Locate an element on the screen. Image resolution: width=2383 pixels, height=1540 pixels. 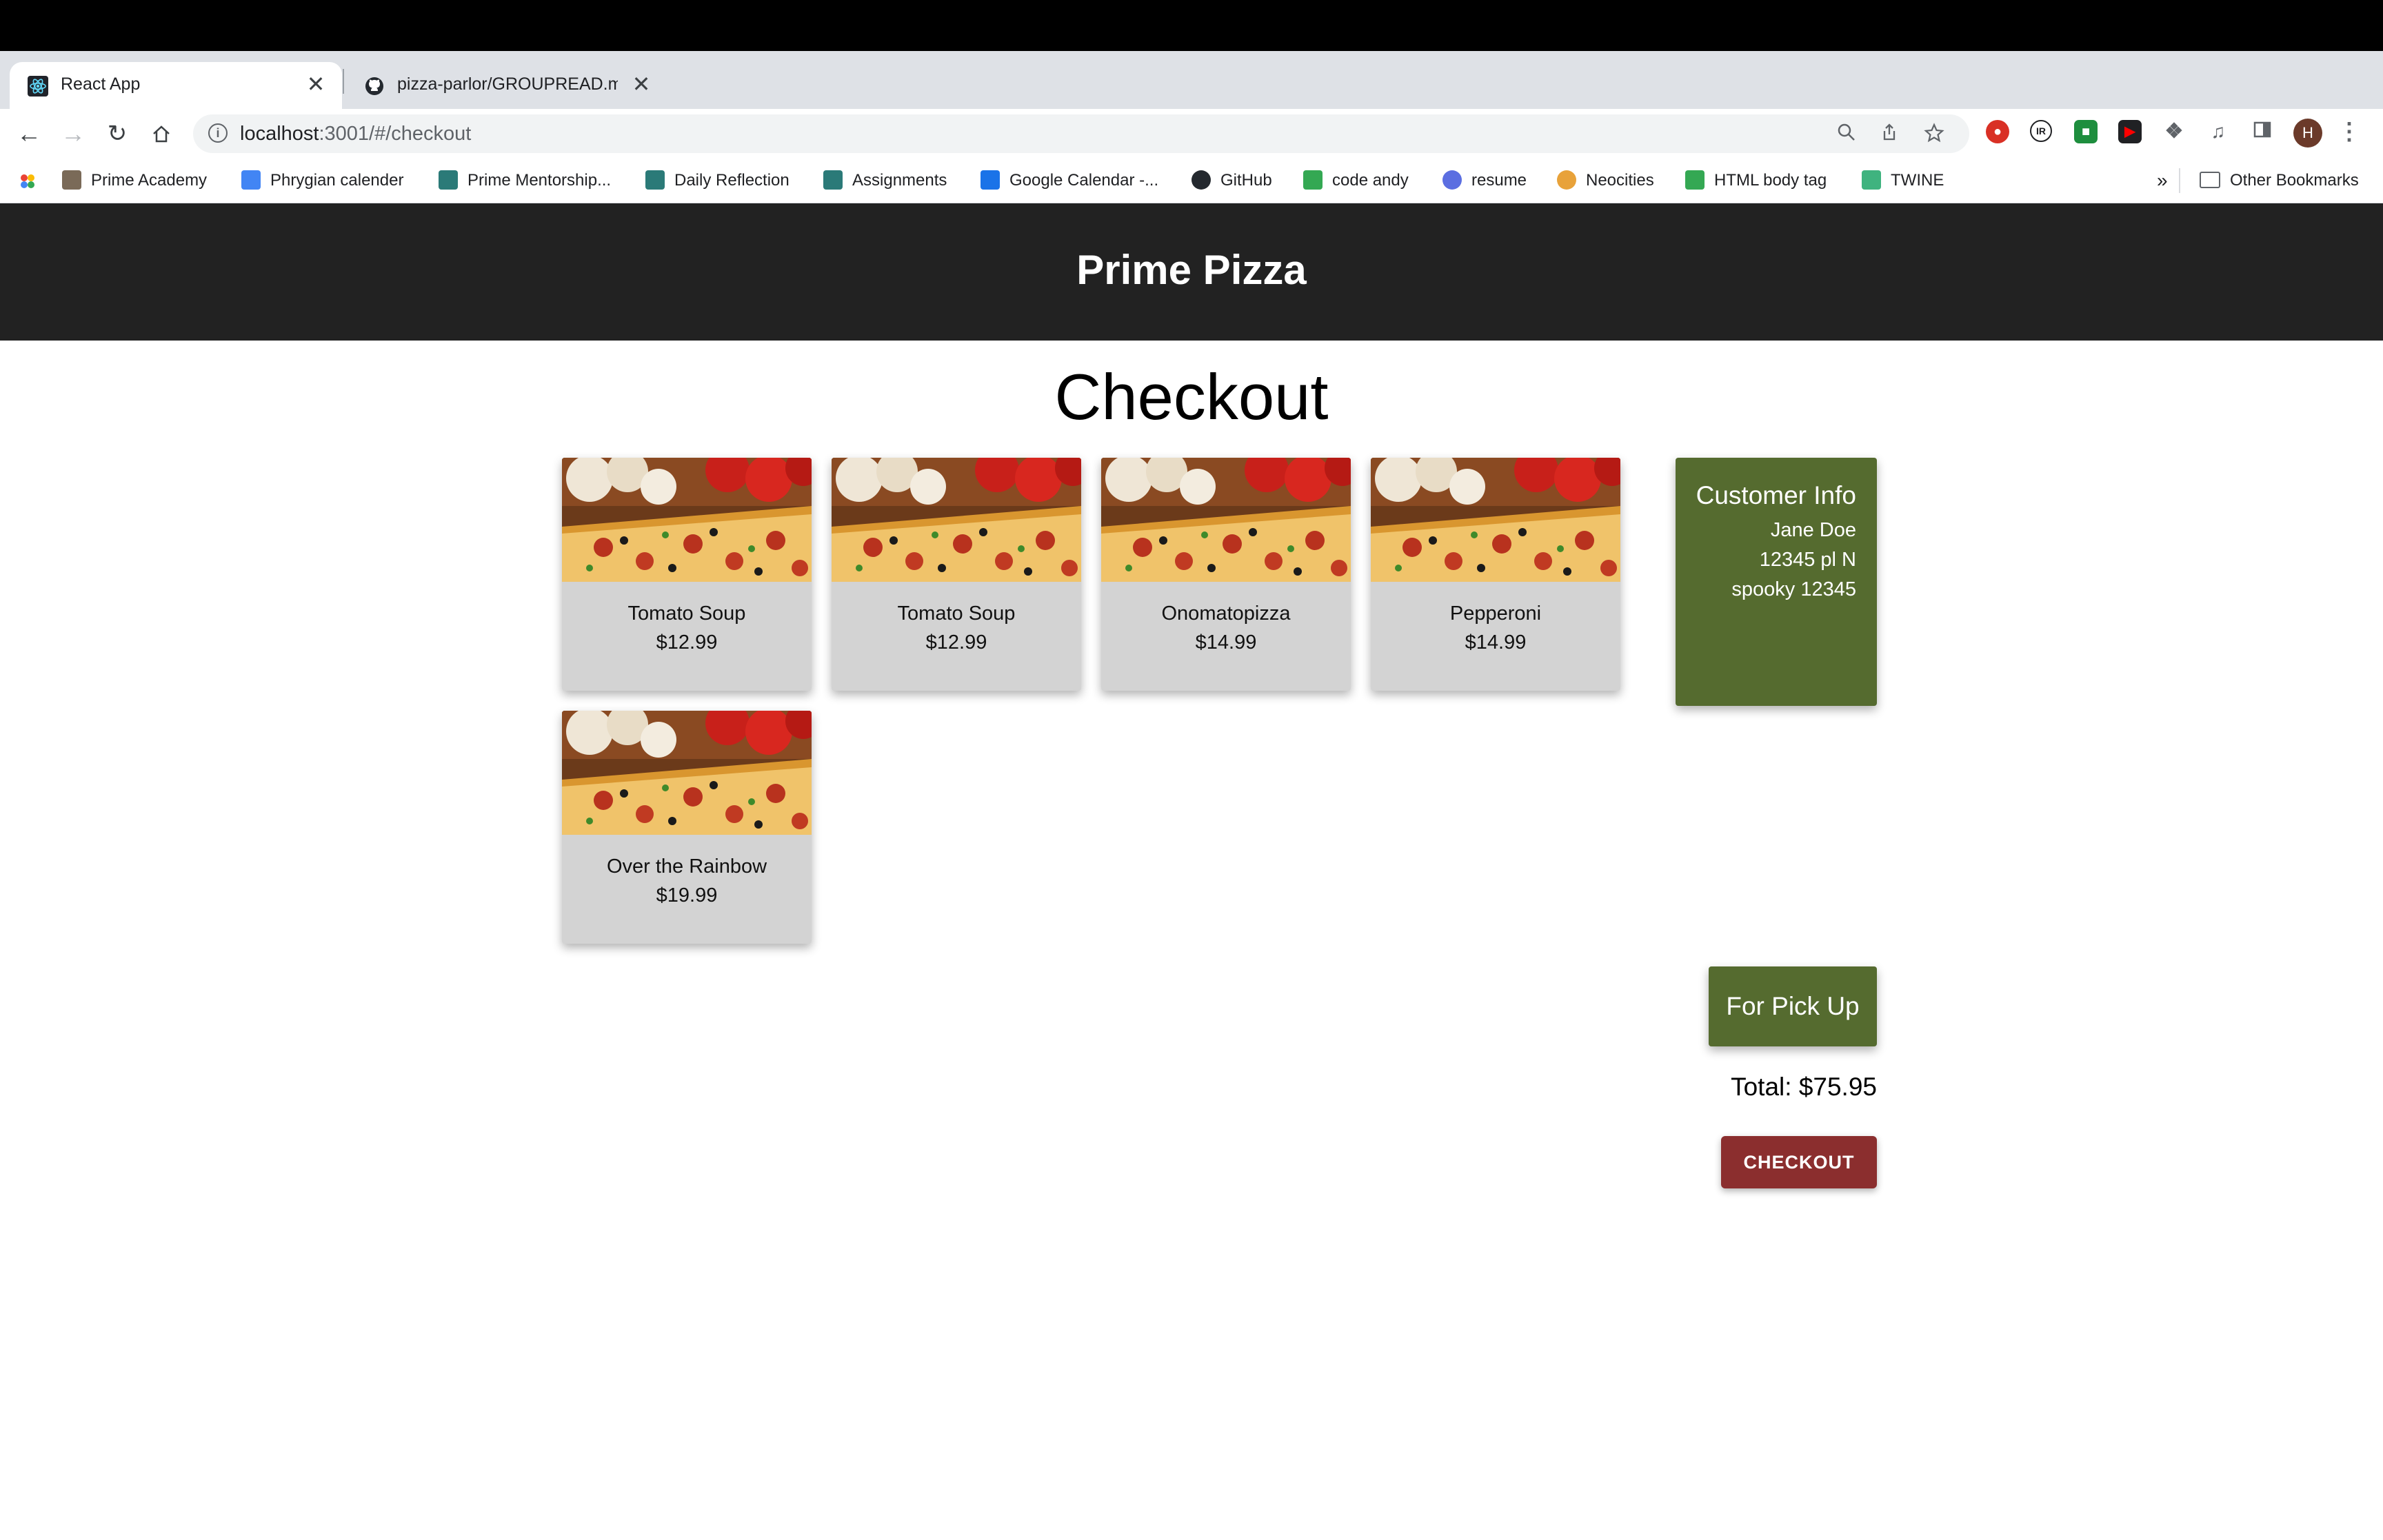
calendar-icon is located at coordinates (251, 180).